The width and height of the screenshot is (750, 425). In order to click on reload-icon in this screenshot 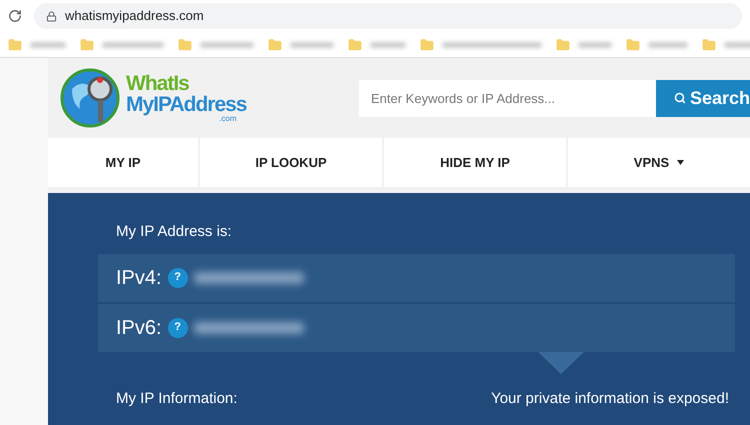, I will do `click(15, 16)`.